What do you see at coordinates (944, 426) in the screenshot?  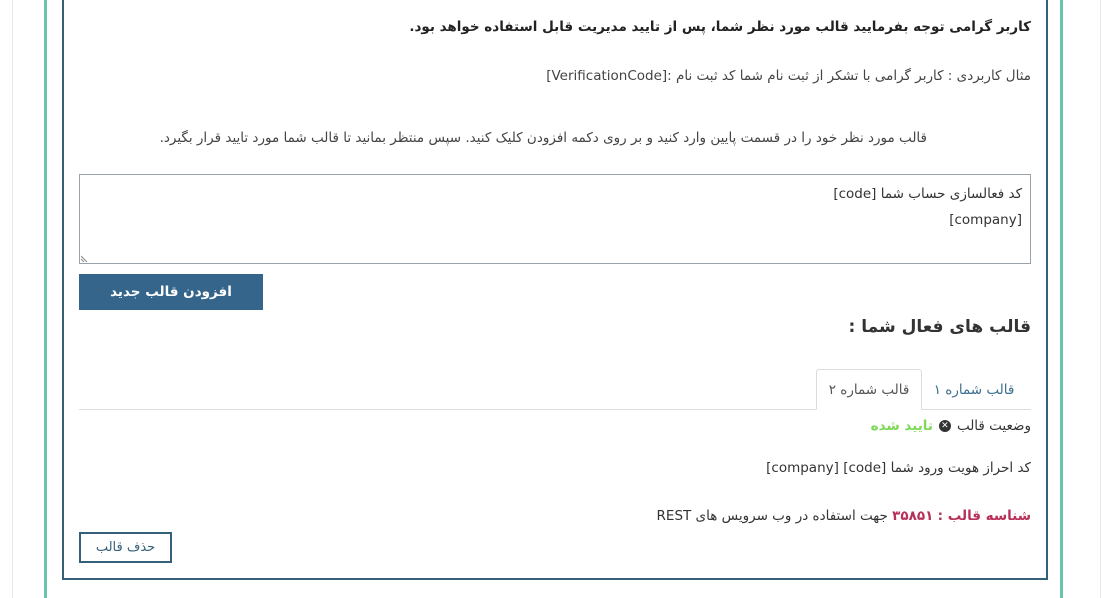 I see `close-circle-icon: ✕` at bounding box center [944, 426].